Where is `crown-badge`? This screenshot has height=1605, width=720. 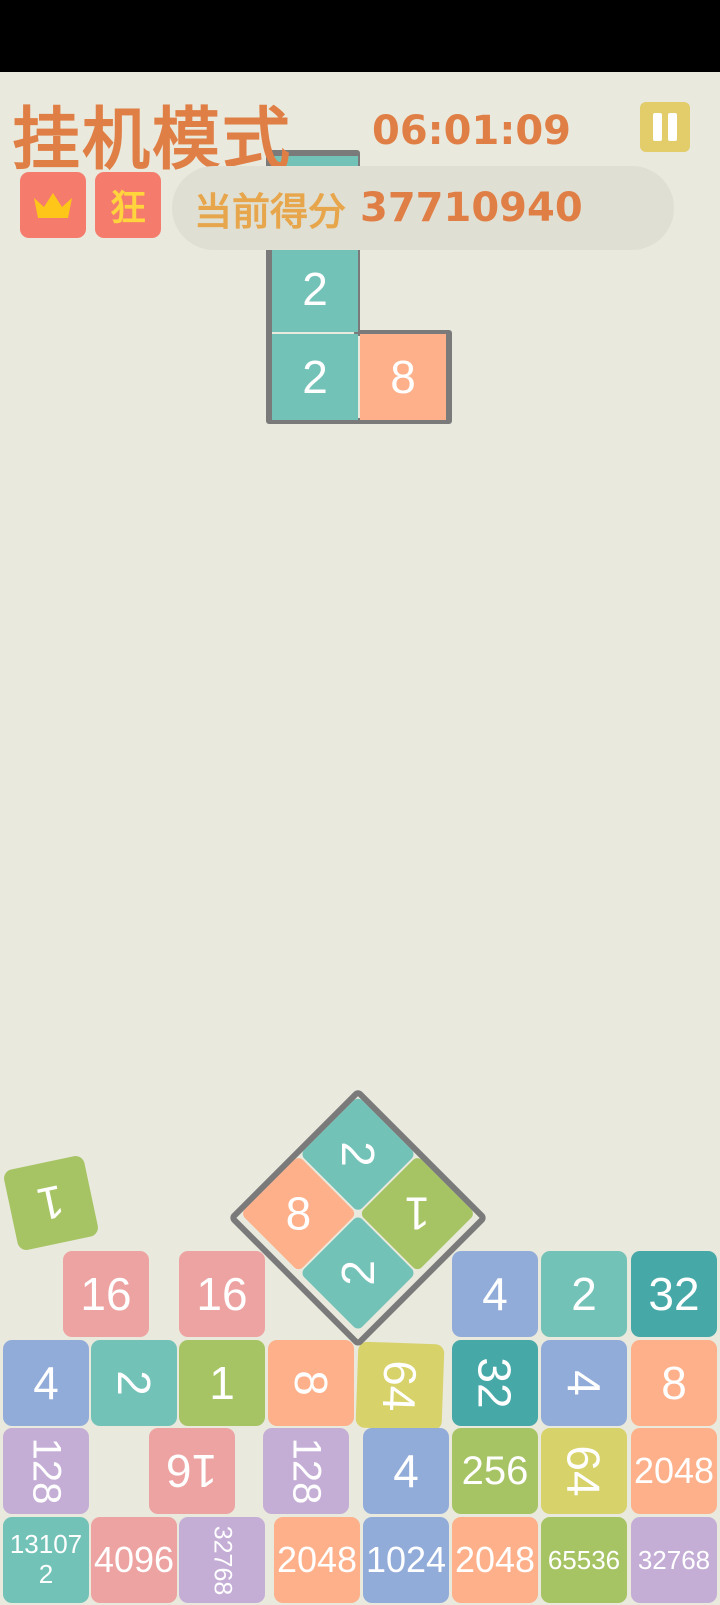
crown-badge is located at coordinates (53, 205).